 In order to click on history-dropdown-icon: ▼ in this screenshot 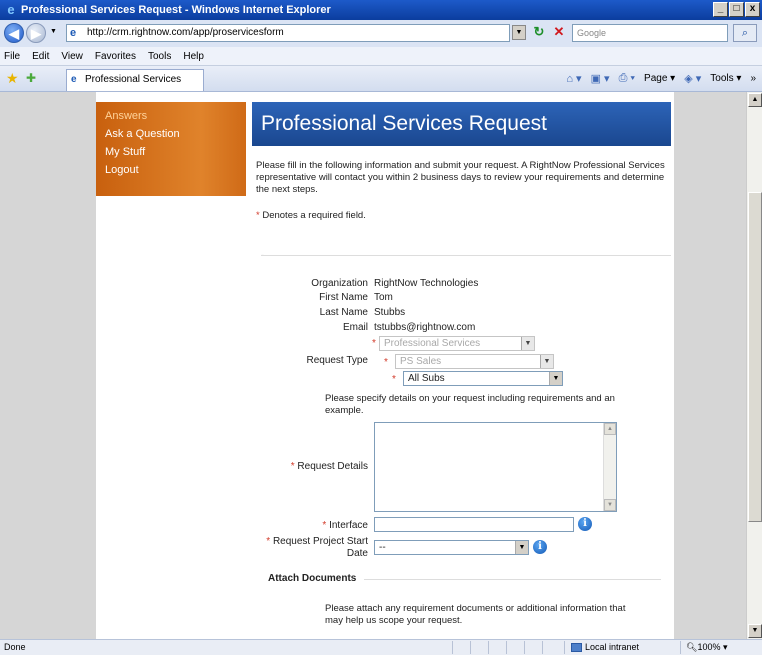, I will do `click(53, 31)`.